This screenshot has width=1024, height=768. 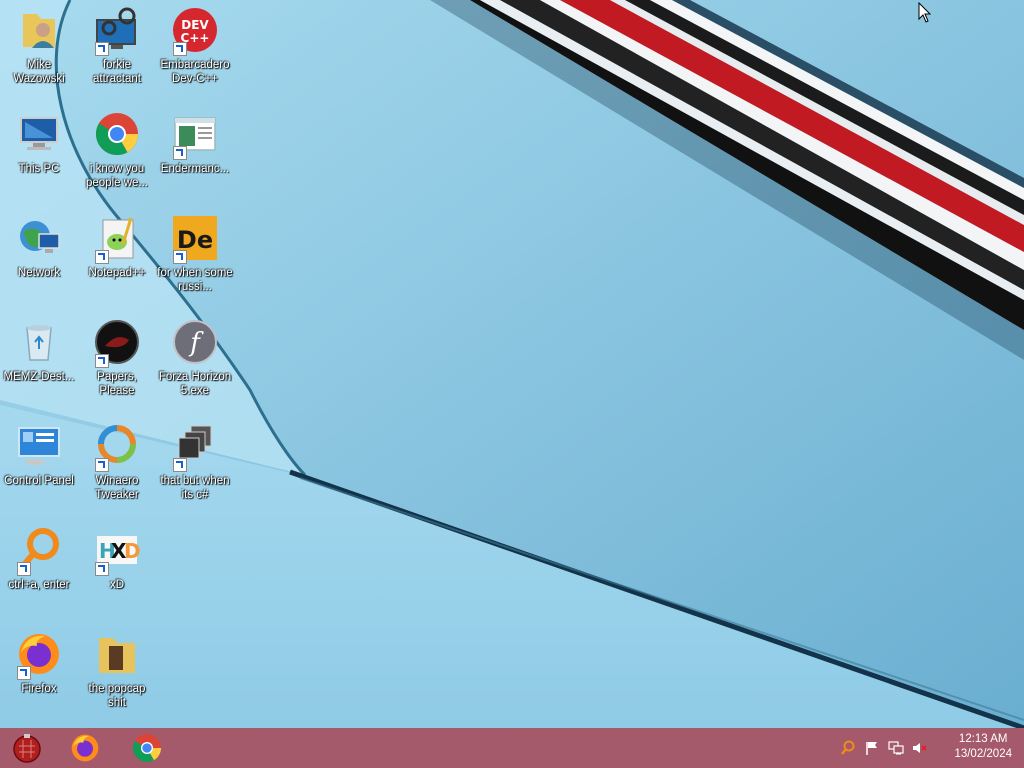 I want to click on this-pc-icon, so click(x=39, y=133).